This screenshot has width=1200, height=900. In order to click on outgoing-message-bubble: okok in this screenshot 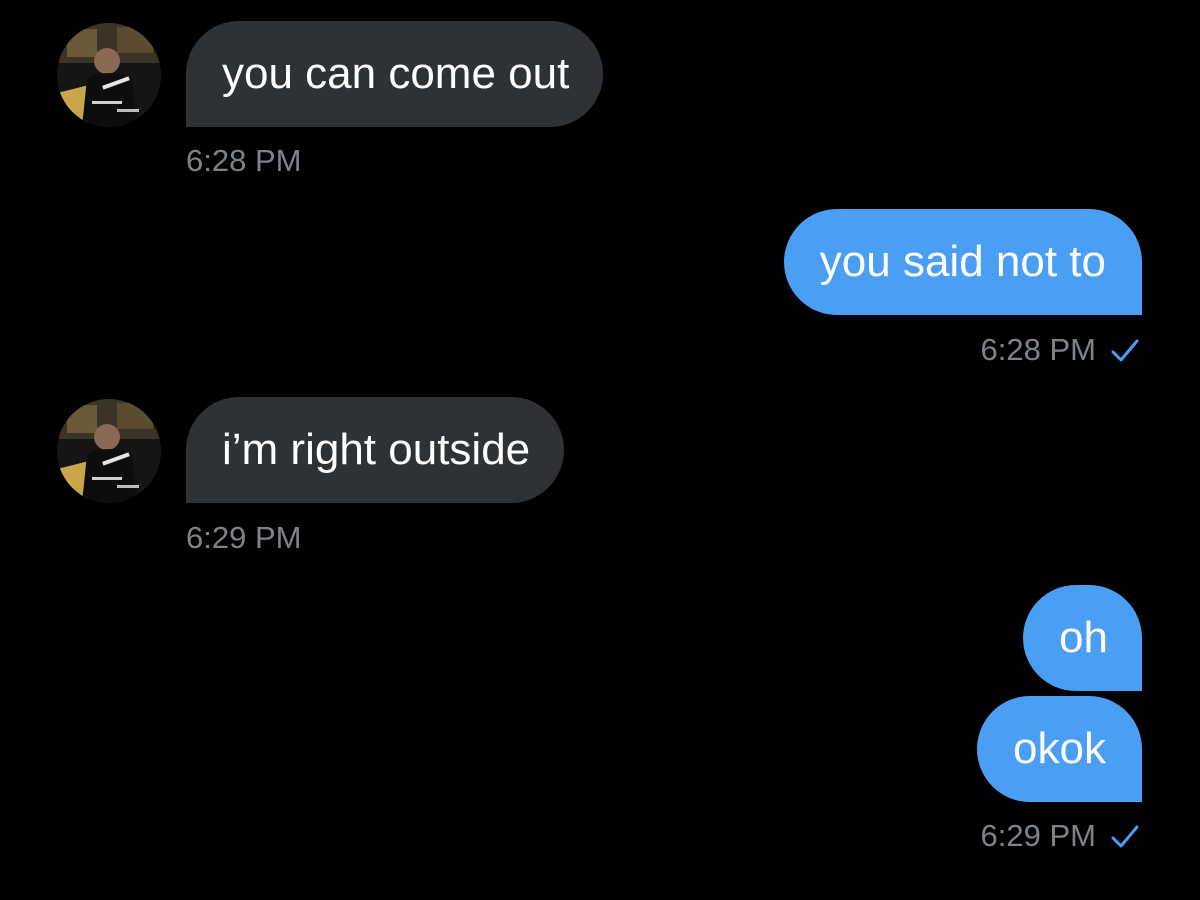, I will do `click(1059, 749)`.